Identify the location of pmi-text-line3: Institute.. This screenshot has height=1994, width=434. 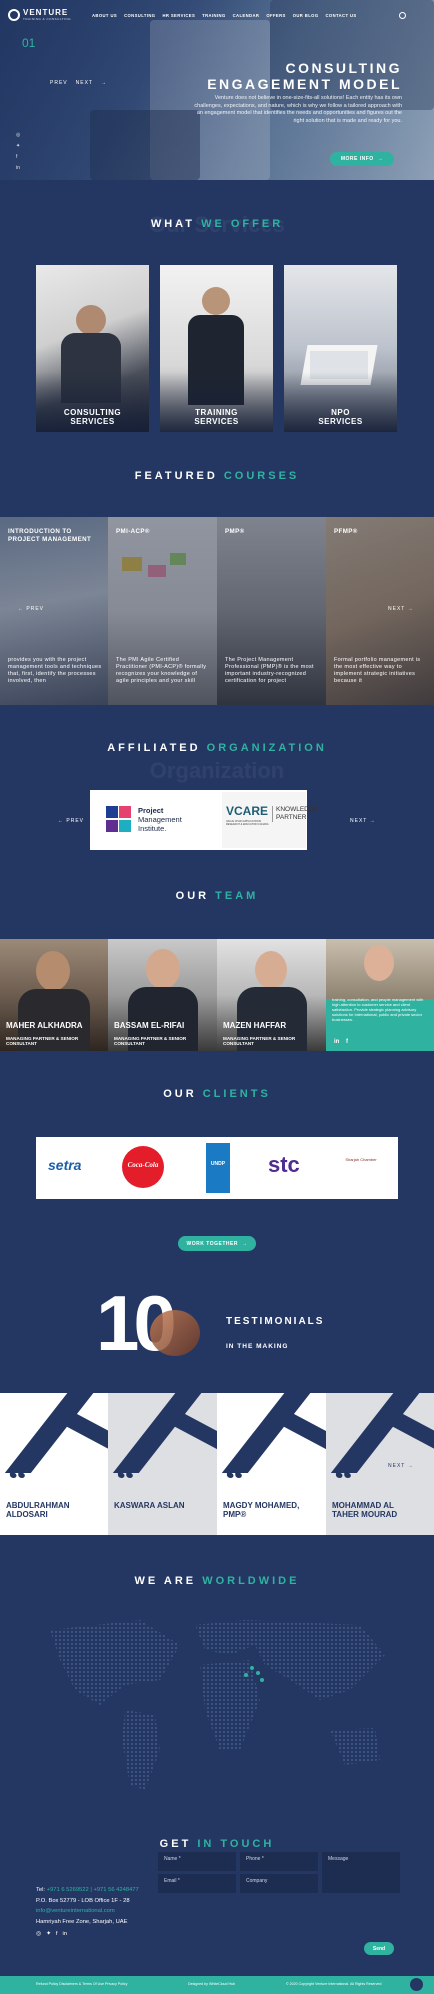
(152, 828).